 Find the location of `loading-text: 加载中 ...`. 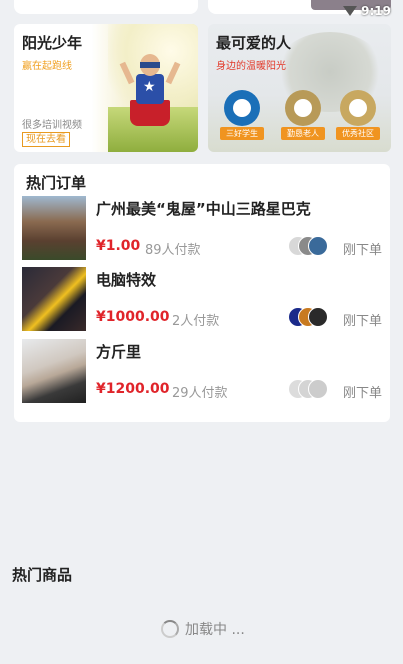

loading-text: 加载中 ... is located at coordinates (215, 630).